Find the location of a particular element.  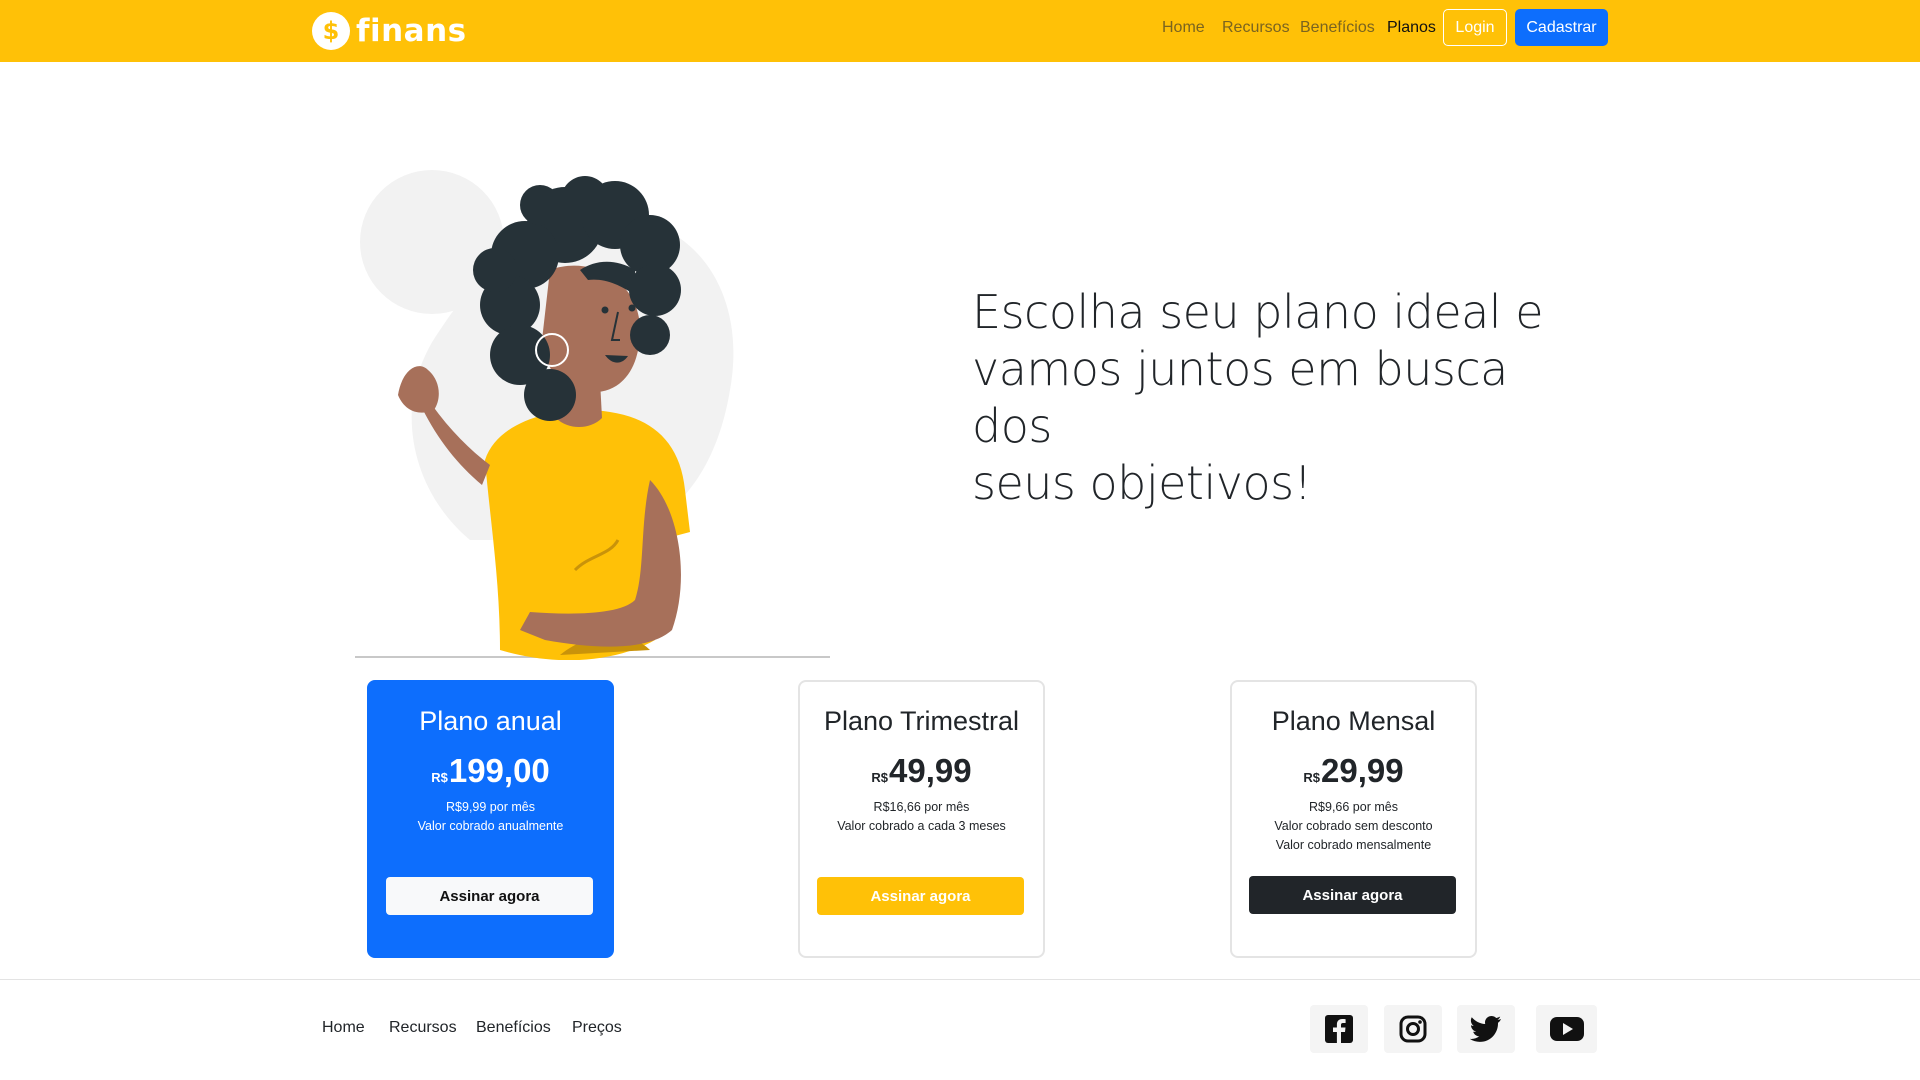

plan-detail-line: R$9,66 por mês is located at coordinates (1353, 807).